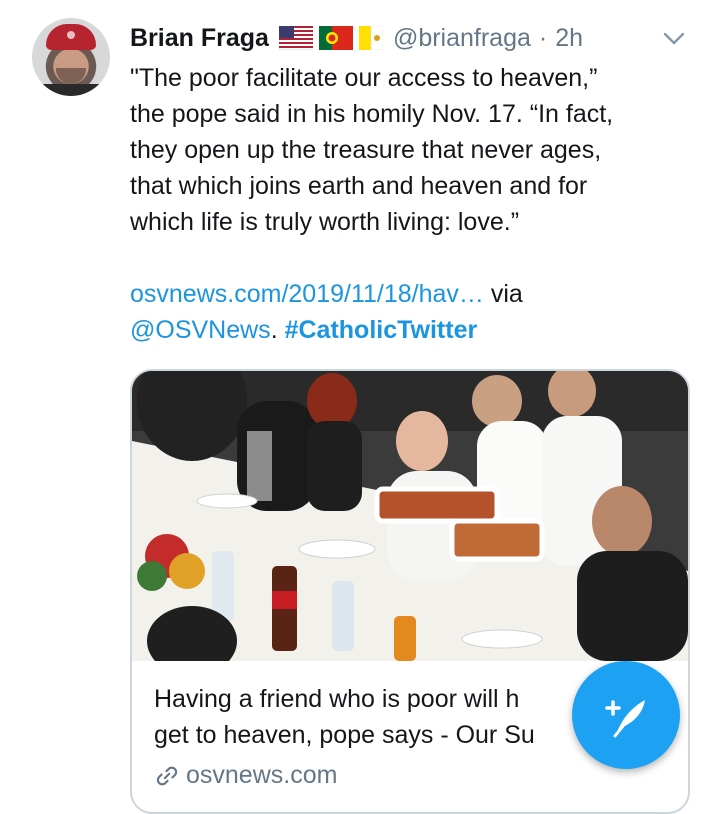  What do you see at coordinates (167, 775) in the screenshot?
I see `link-icon` at bounding box center [167, 775].